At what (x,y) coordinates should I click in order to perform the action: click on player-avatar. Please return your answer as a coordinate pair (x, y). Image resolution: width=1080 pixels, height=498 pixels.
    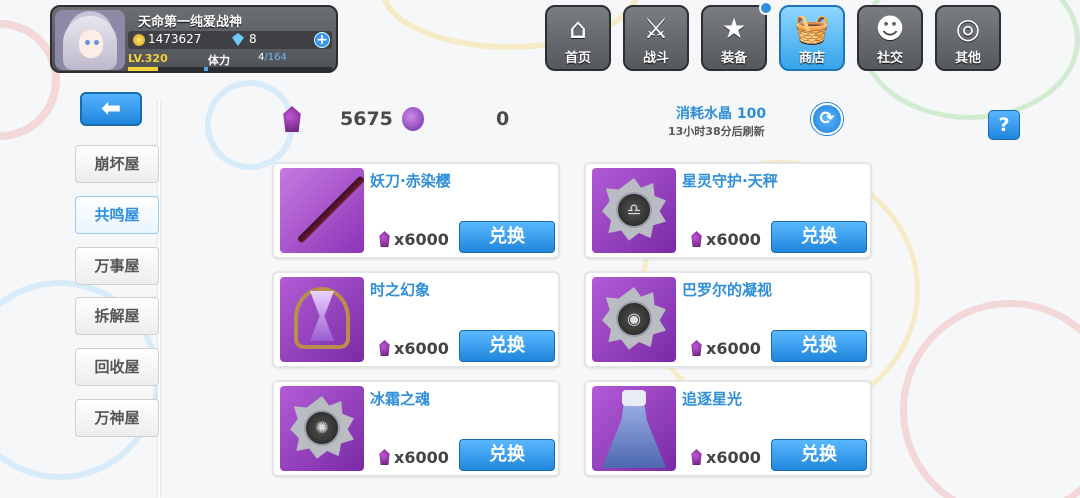
    Looking at the image, I should click on (90, 40).